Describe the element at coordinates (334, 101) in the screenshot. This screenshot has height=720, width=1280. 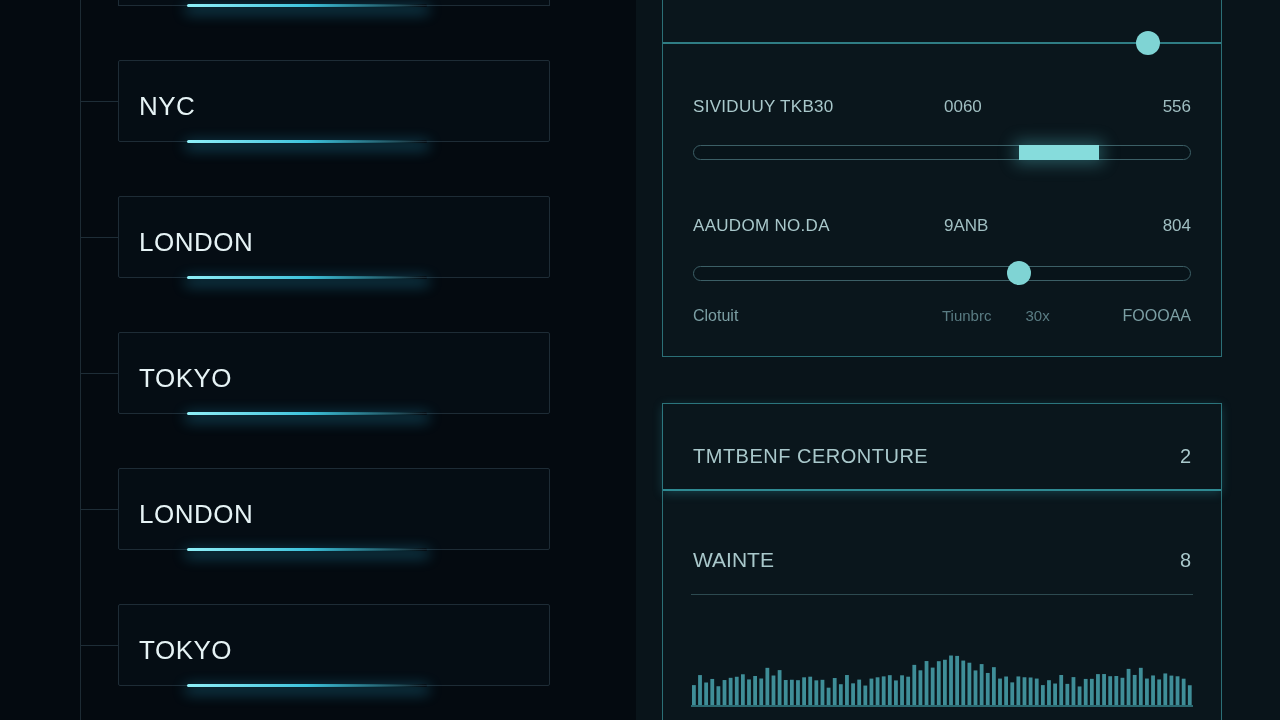
I see `location-card: NYC` at that location.